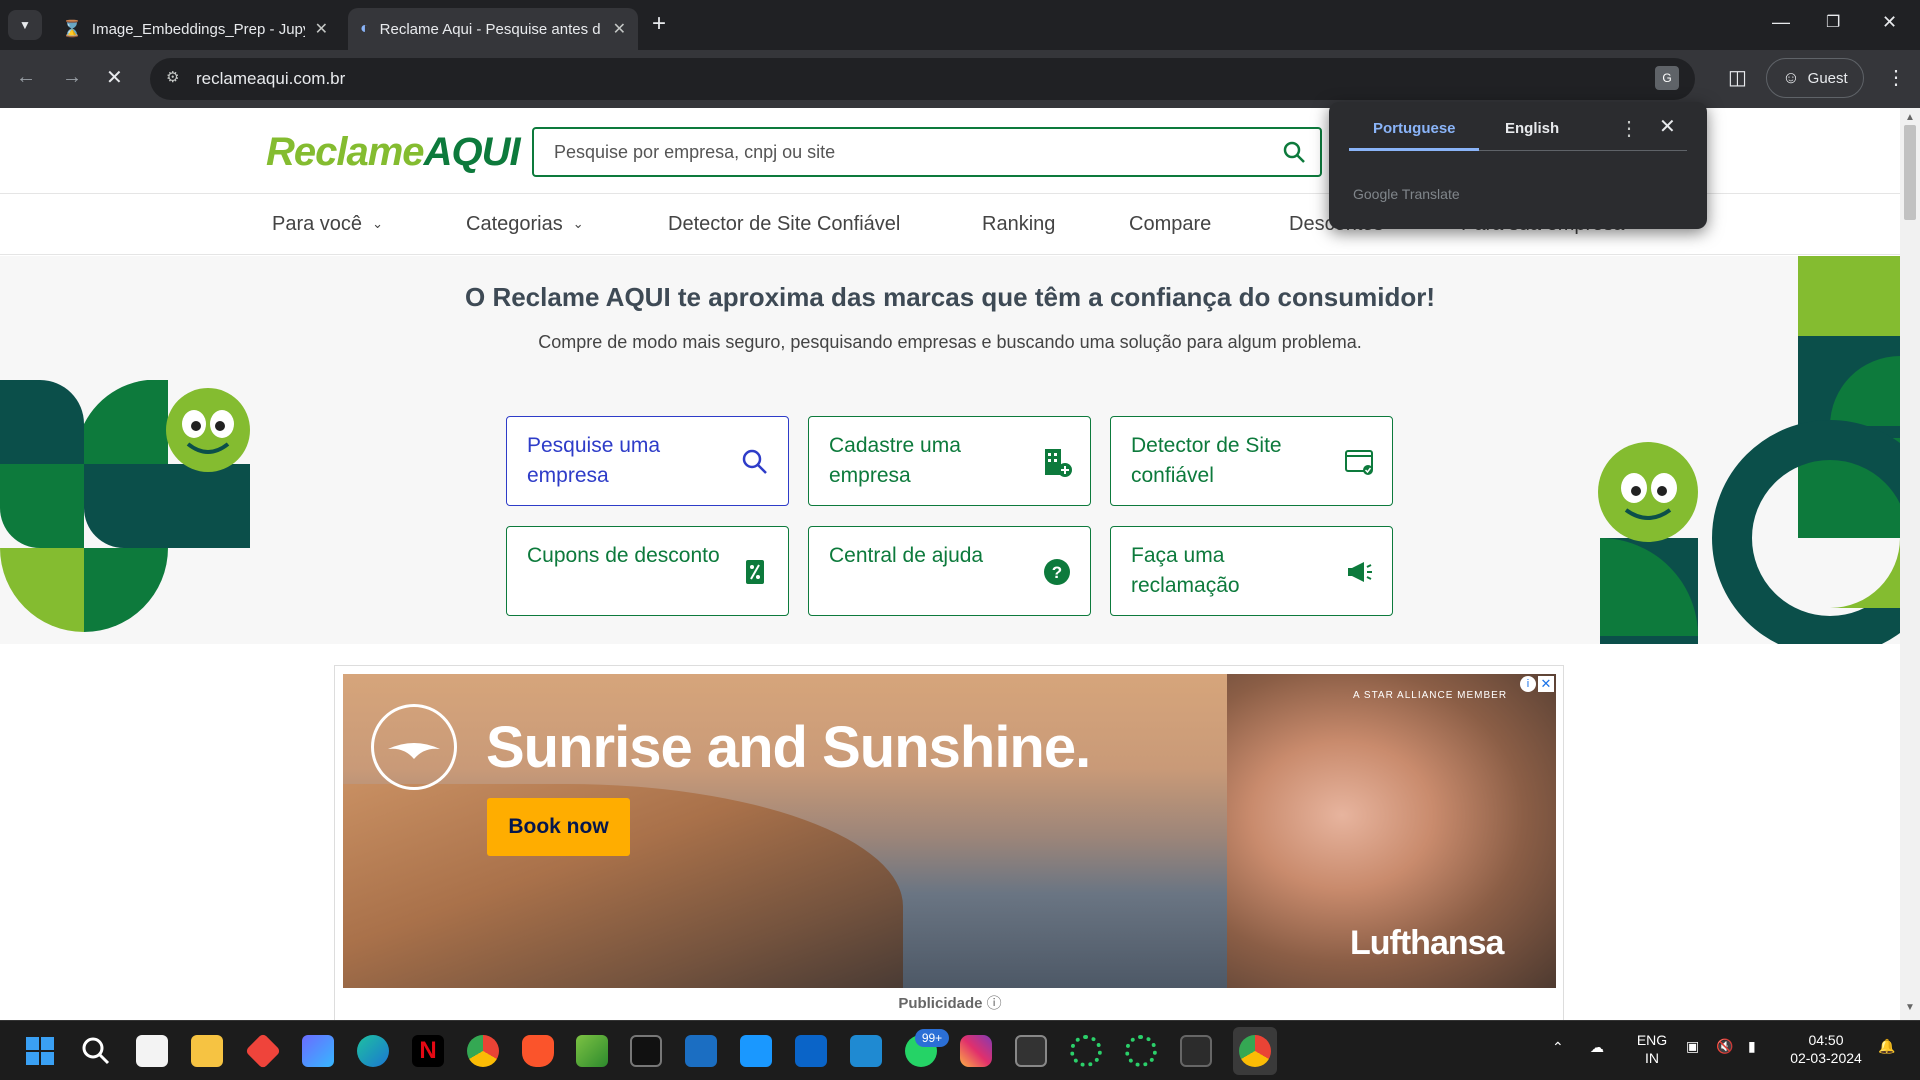 This screenshot has width=1920, height=1080. What do you see at coordinates (646, 1051) in the screenshot?
I see `terminal-icon` at bounding box center [646, 1051].